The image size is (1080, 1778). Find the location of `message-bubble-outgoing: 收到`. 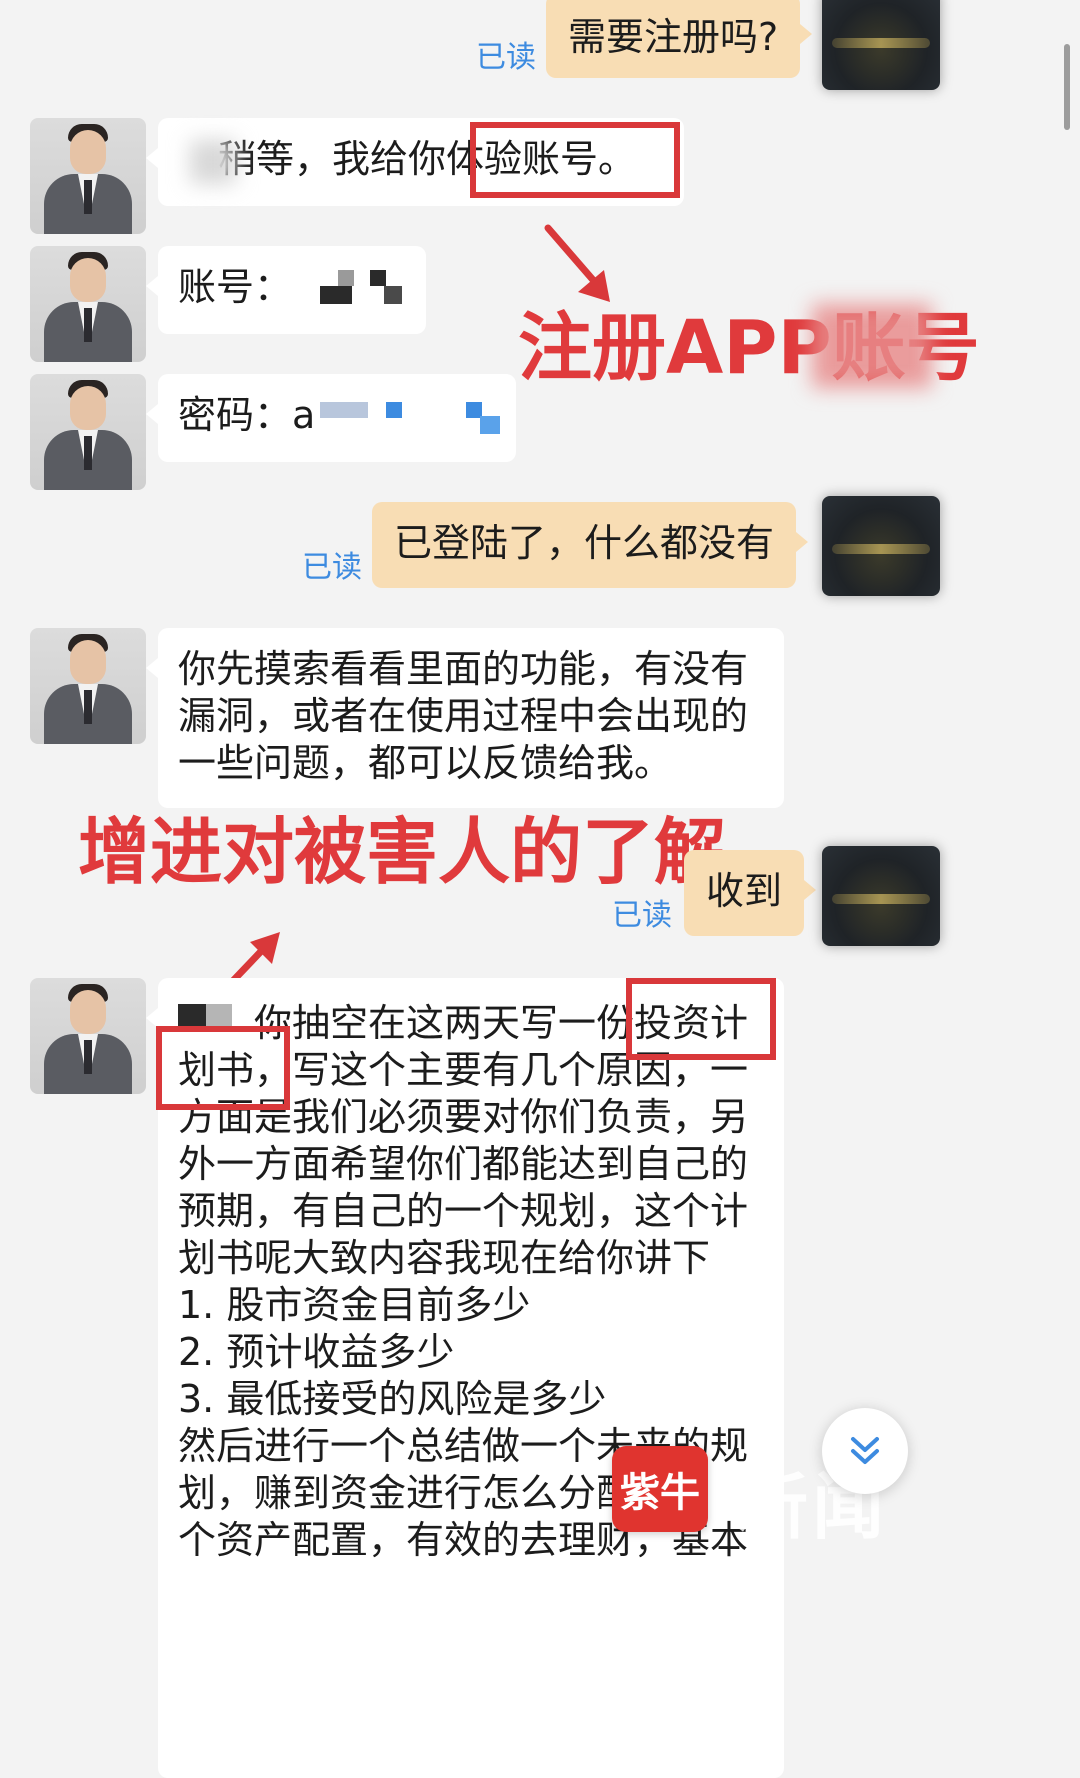

message-bubble-outgoing: 收到 is located at coordinates (750, 893).